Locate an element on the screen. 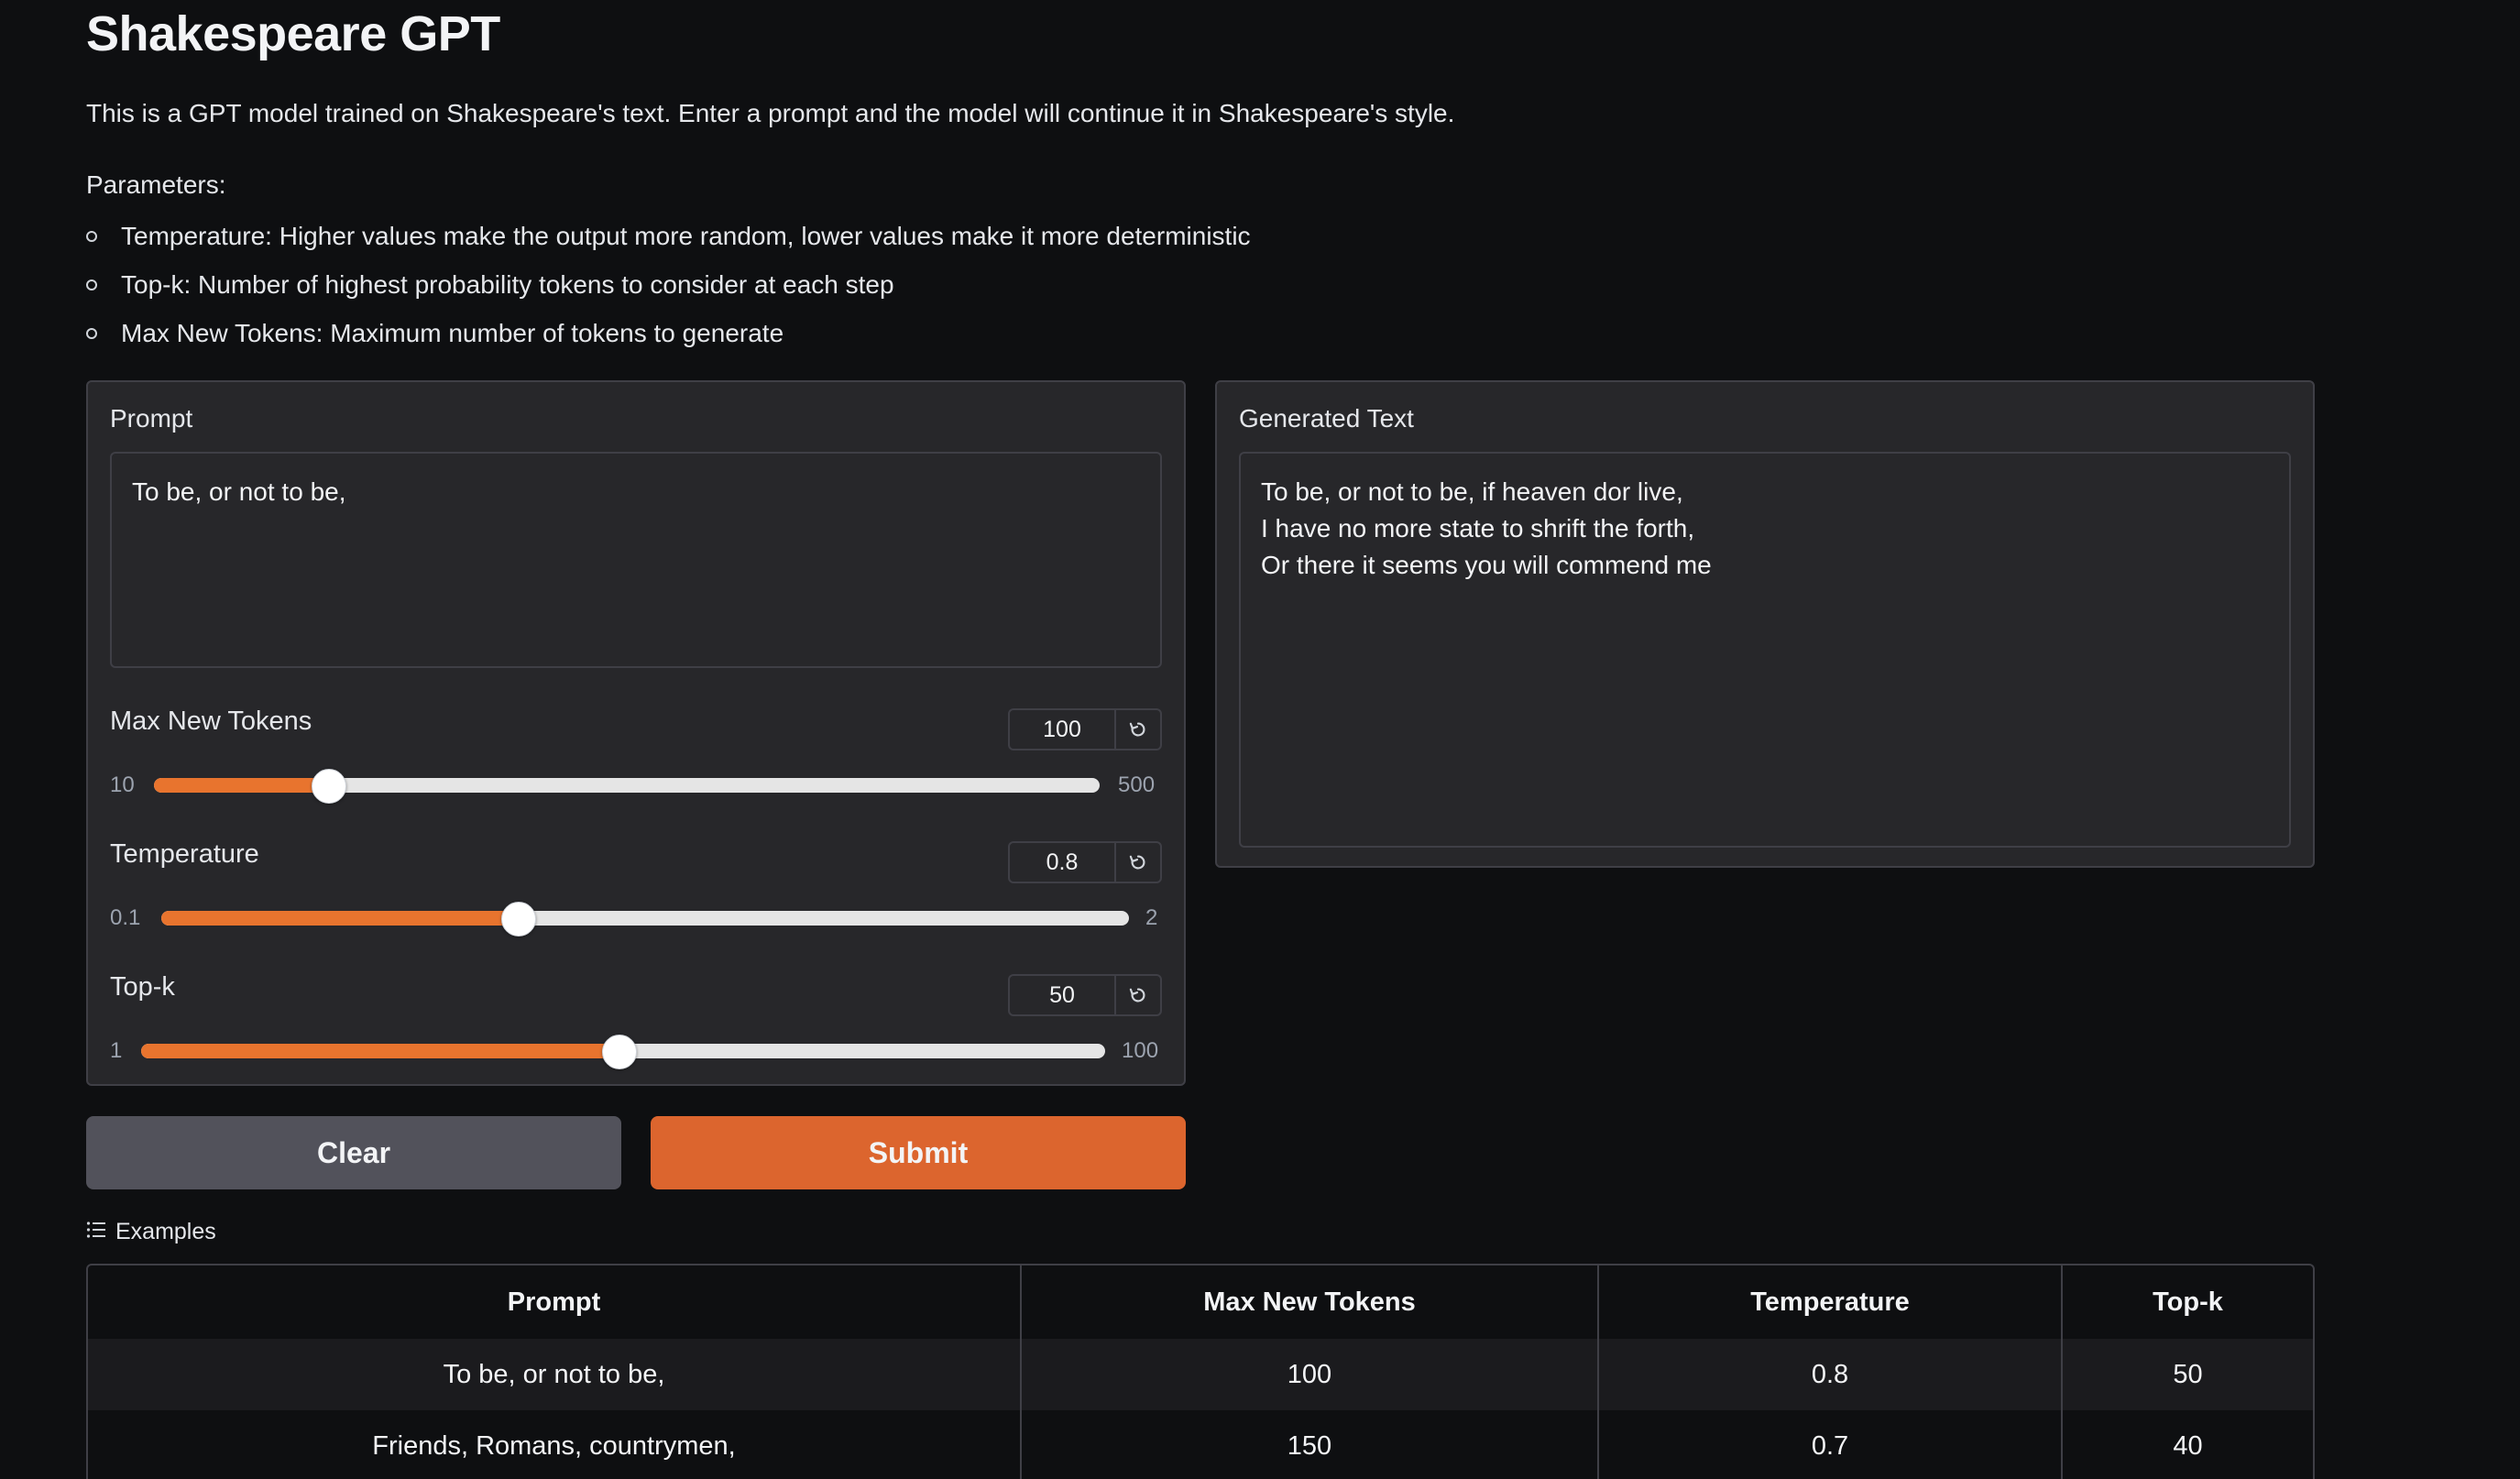 This screenshot has width=2520, height=1479. max-new-tokens-min: 10 is located at coordinates (122, 784).